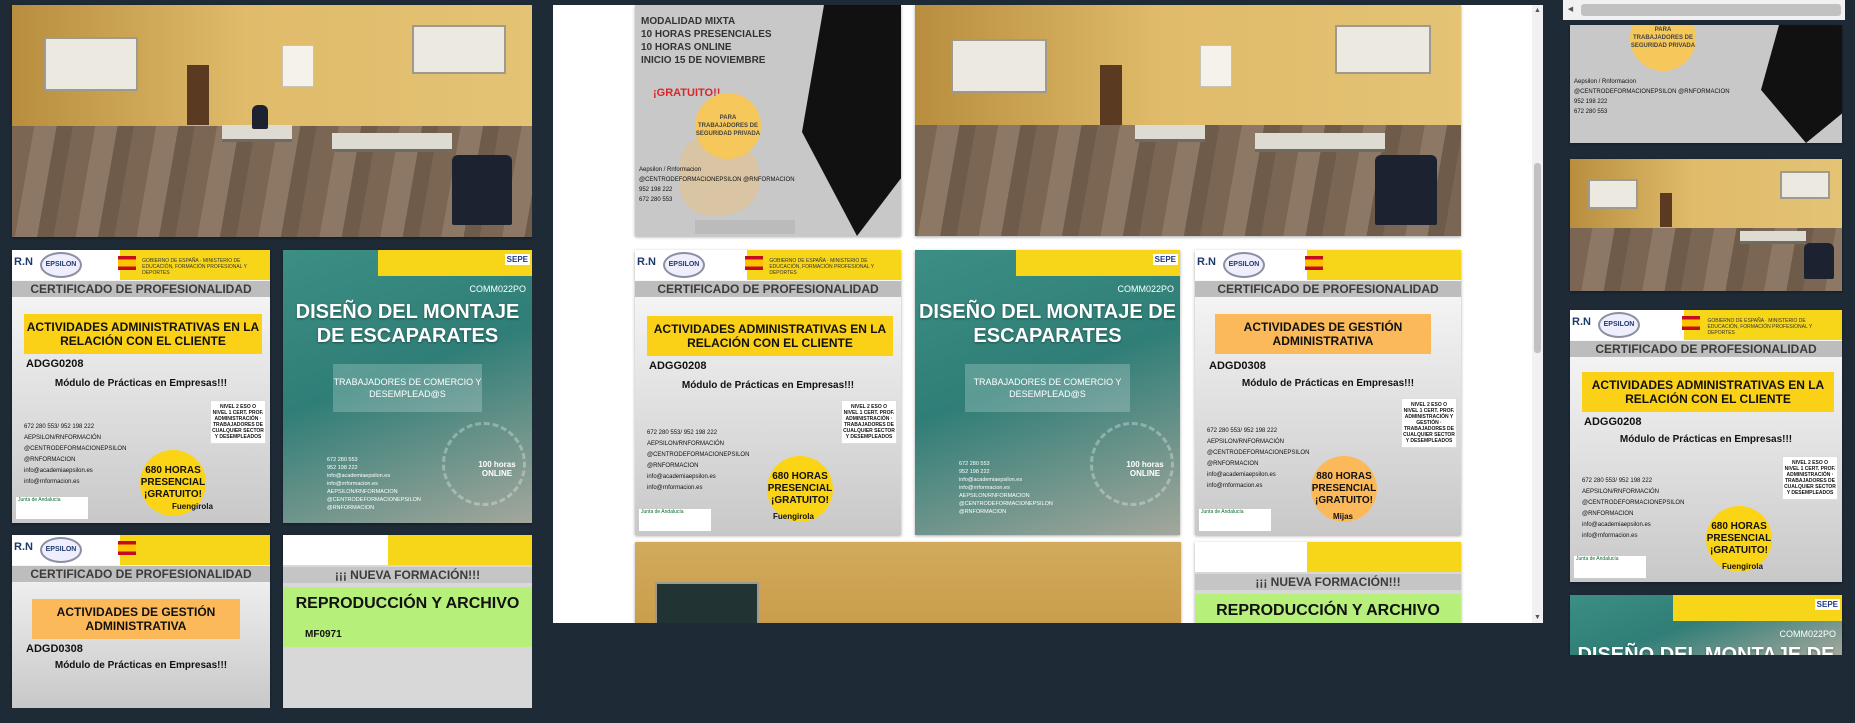 Image resolution: width=1855 pixels, height=723 pixels. Describe the element at coordinates (323, 634) in the screenshot. I see `course-code: MF0971` at that location.